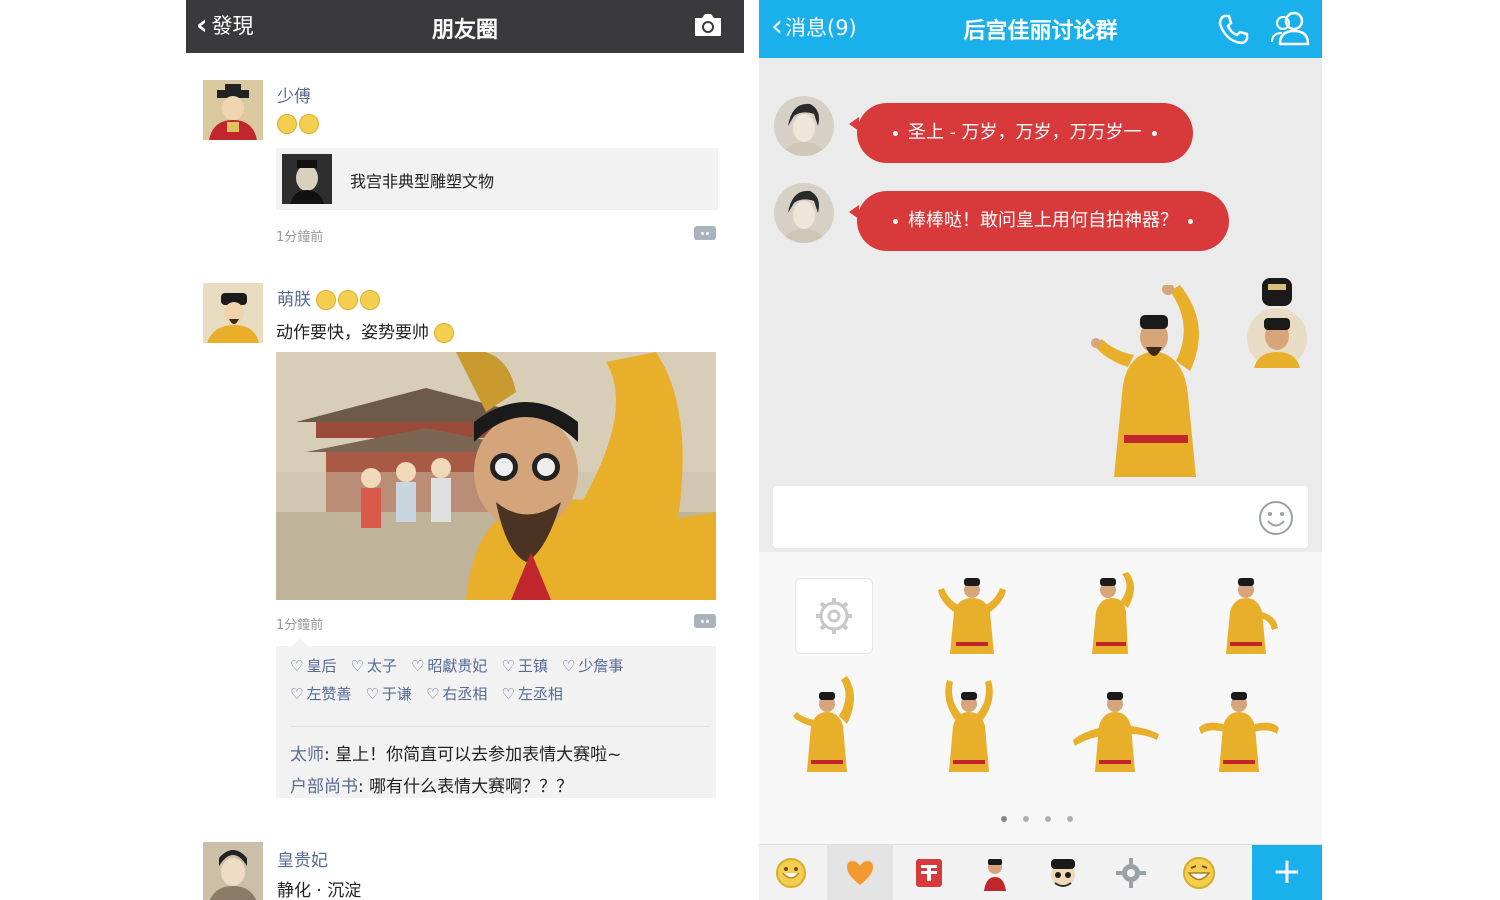 This screenshot has width=1500, height=900. What do you see at coordinates (444, 333) in the screenshot?
I see `wink-emoji-icon` at bounding box center [444, 333].